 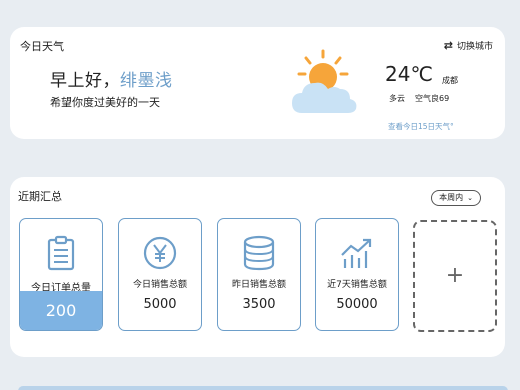 I want to click on partly-cloudy-icon, so click(x=324, y=81).